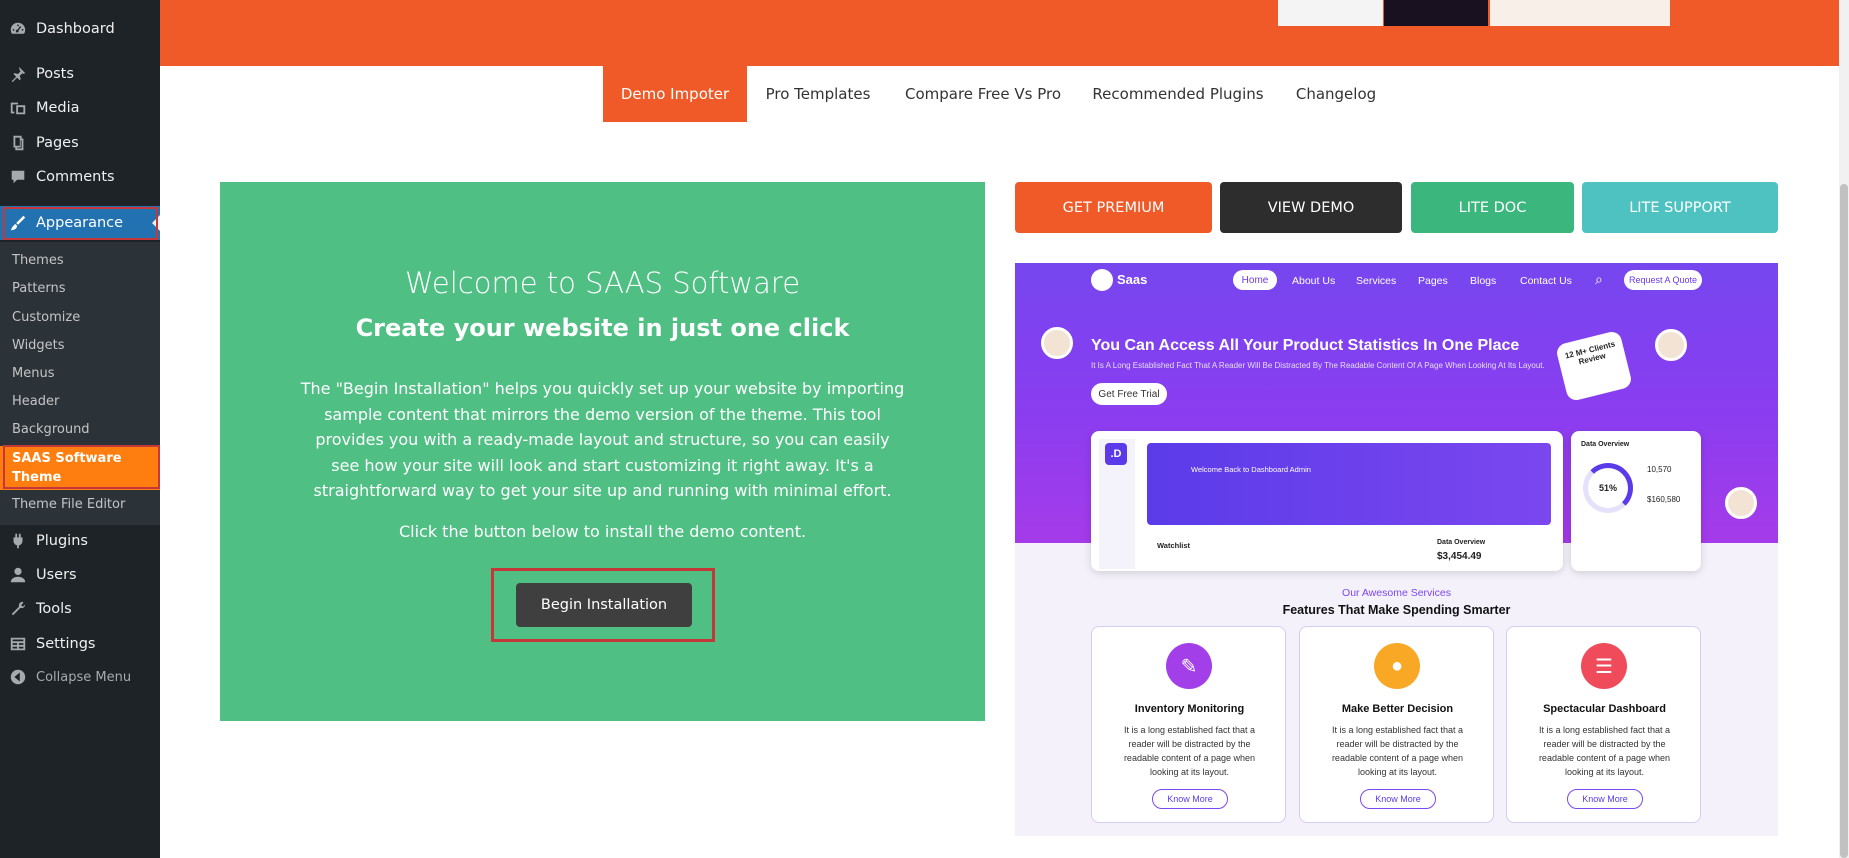 Image resolution: width=1849 pixels, height=858 pixels. I want to click on menu-appearance: Appearance, so click(80, 223).